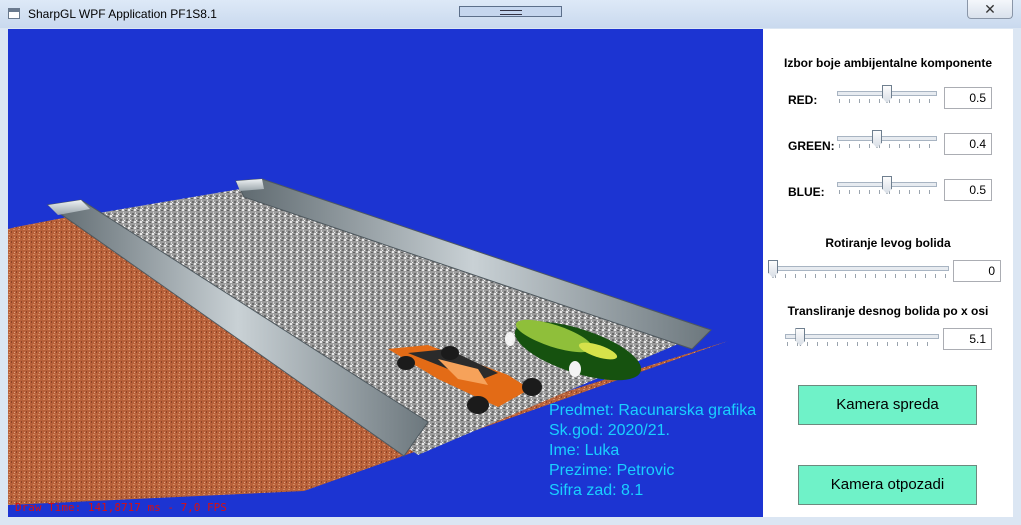  I want to click on caption-grip-icon, so click(510, 11).